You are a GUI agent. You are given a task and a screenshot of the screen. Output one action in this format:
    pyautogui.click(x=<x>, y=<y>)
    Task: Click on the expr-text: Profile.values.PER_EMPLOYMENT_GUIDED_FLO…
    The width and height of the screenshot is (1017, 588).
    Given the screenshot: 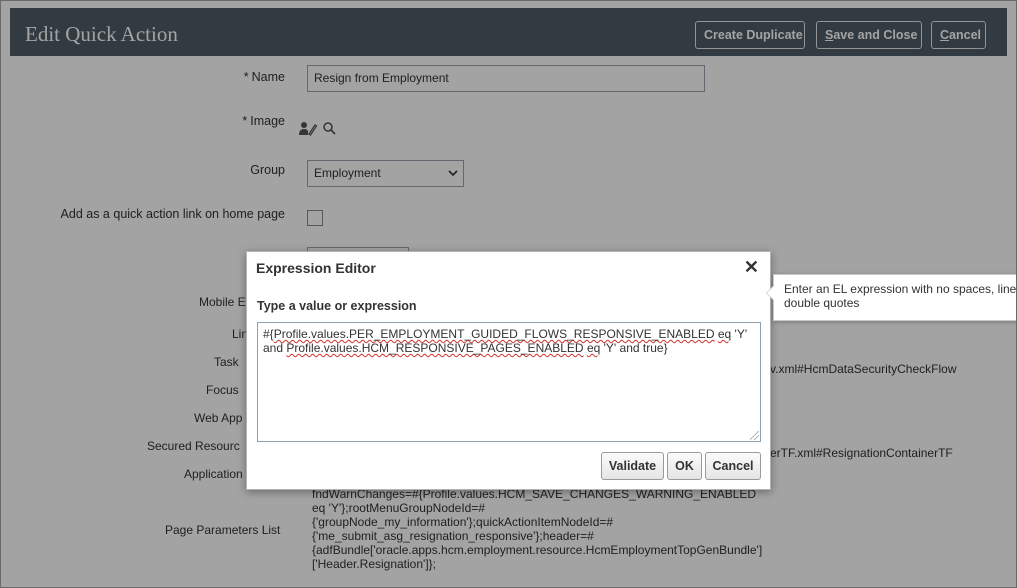 What is the action you would take?
    pyautogui.click(x=494, y=334)
    